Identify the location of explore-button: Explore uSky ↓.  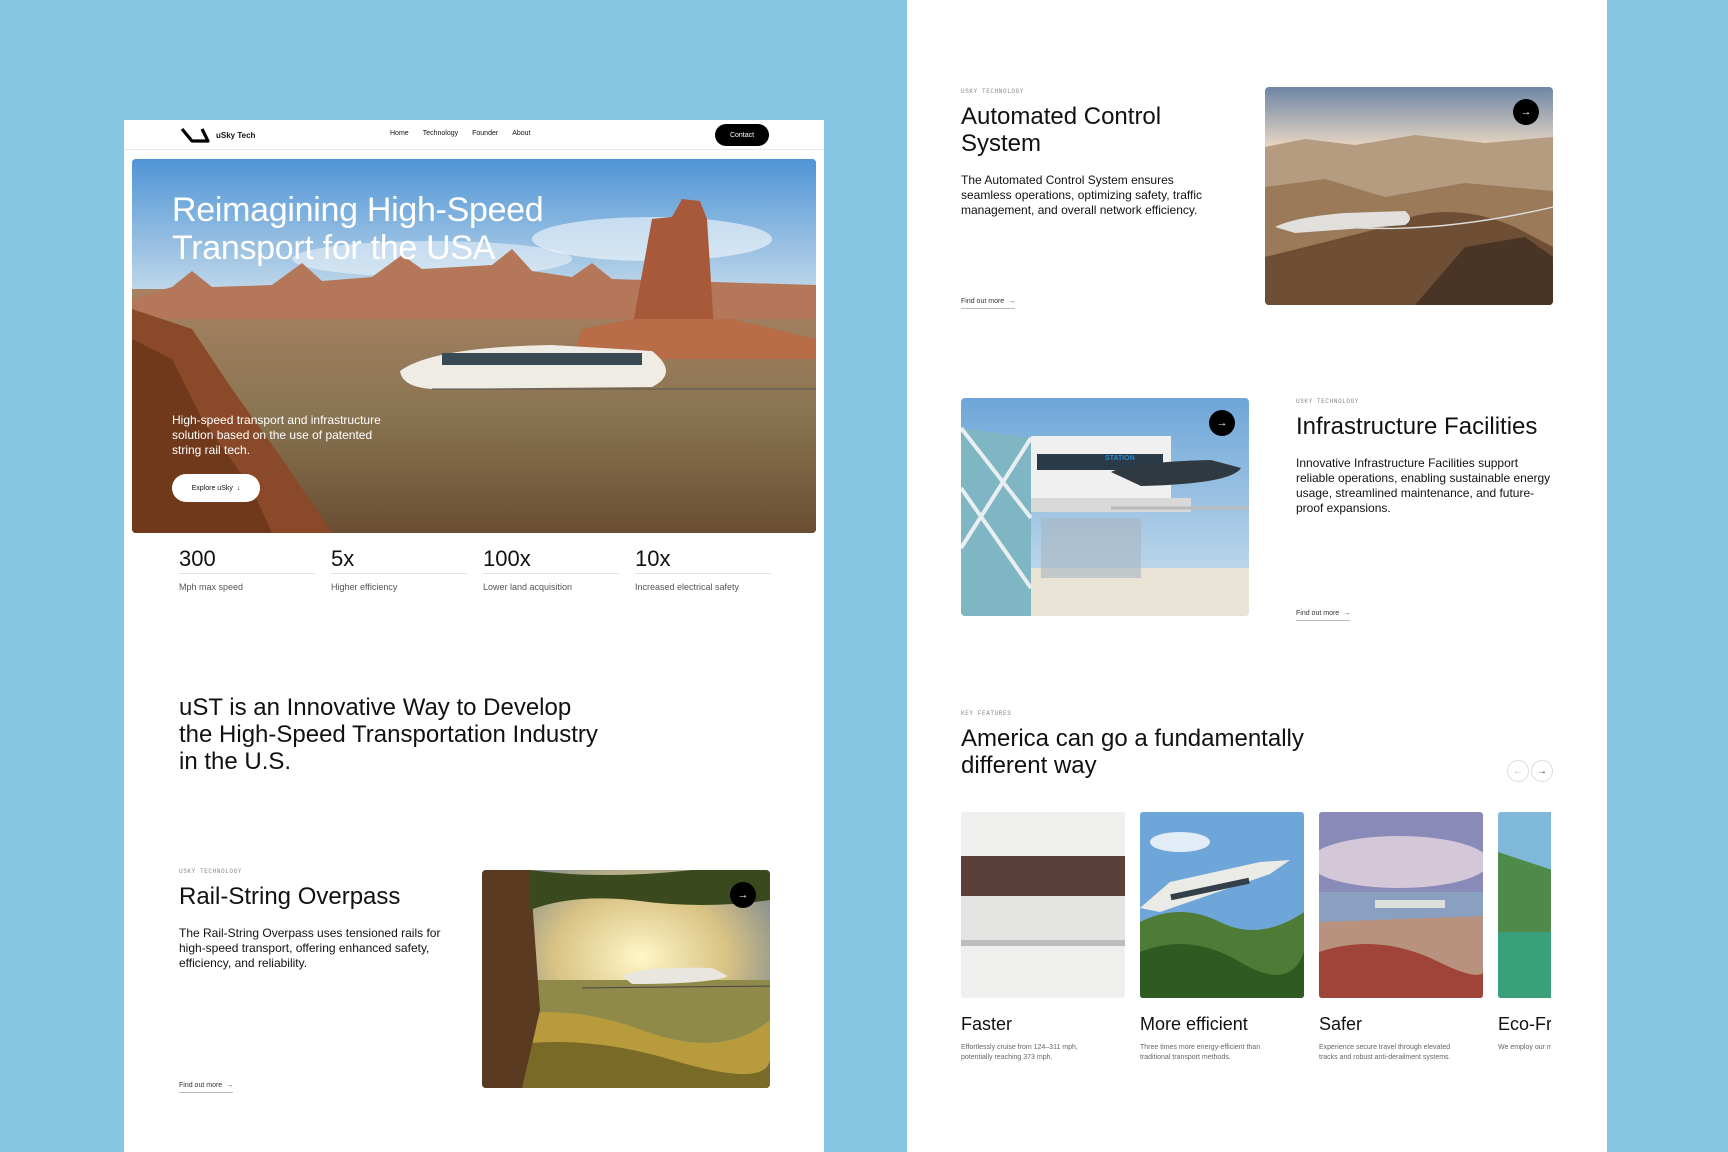
(216, 488).